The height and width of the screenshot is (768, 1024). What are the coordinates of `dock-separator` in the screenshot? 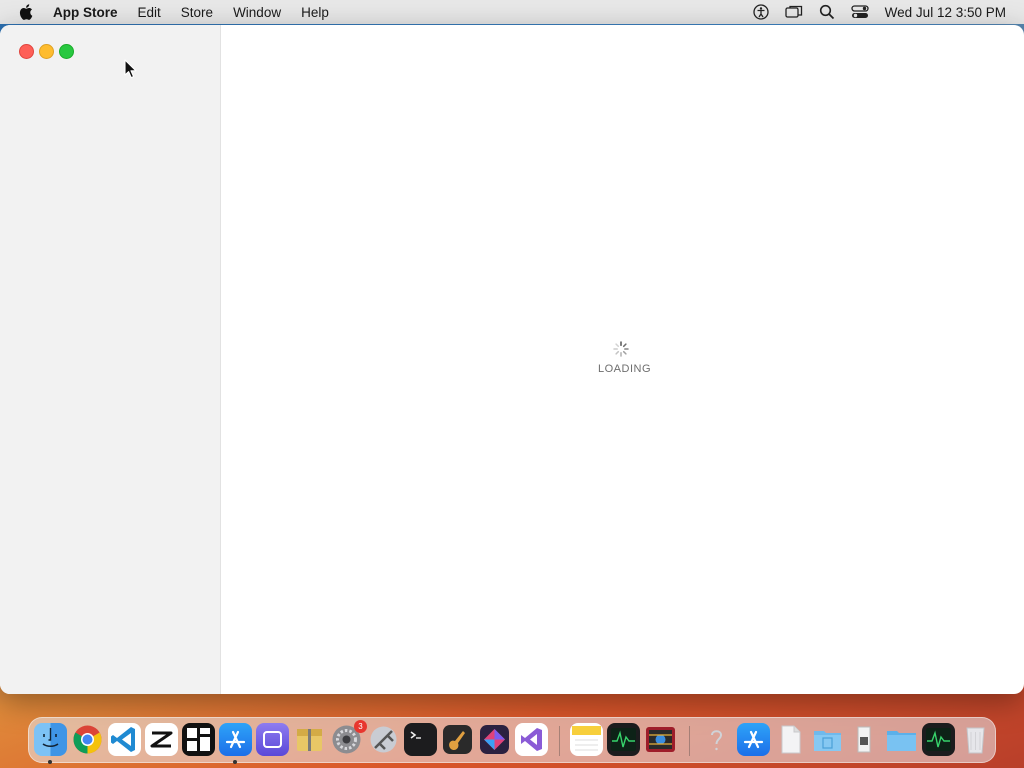 It's located at (559, 741).